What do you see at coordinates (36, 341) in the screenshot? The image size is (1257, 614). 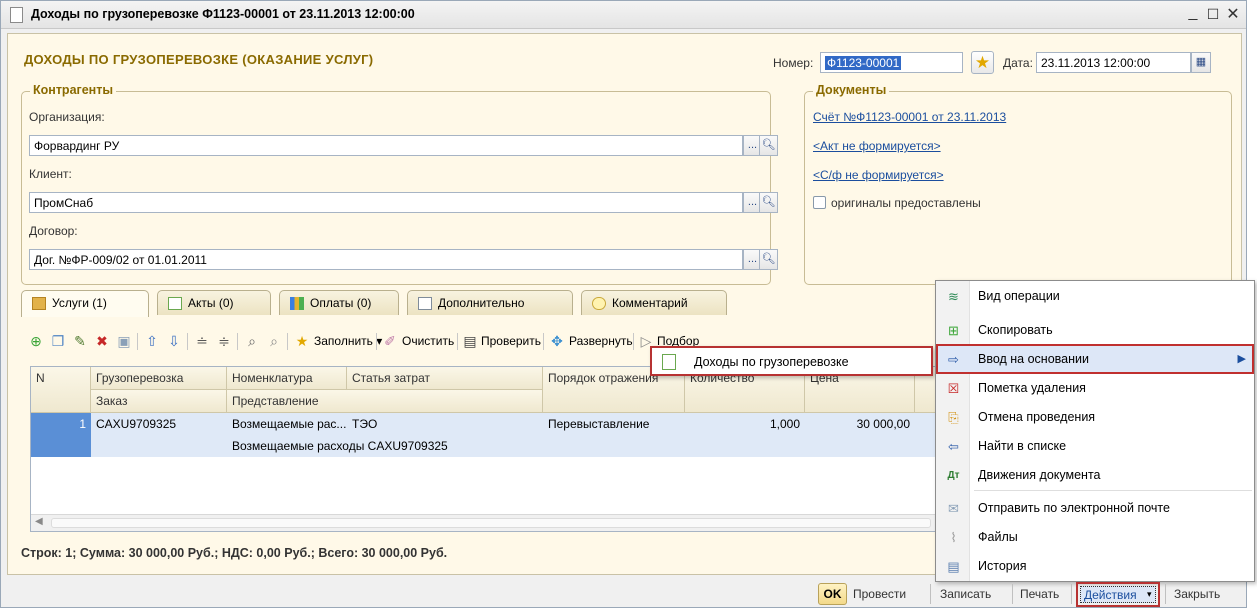 I see `add-icon: ⊕` at bounding box center [36, 341].